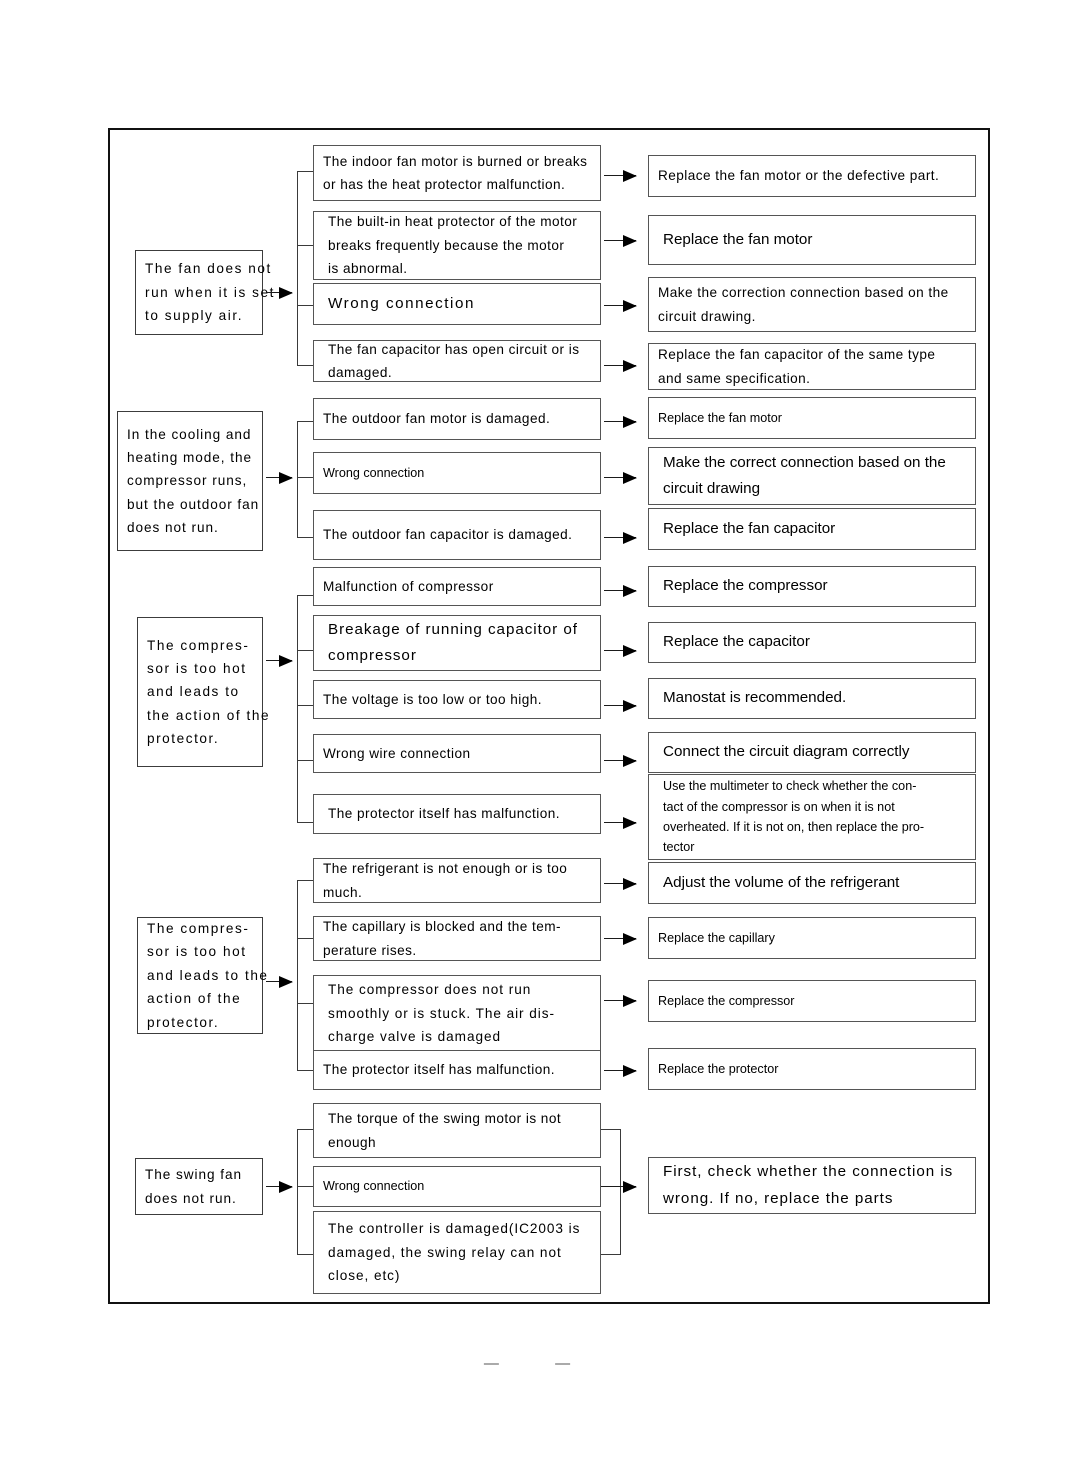  Describe the element at coordinates (707, 316) in the screenshot. I see `action-line: circuit drawing.` at that location.